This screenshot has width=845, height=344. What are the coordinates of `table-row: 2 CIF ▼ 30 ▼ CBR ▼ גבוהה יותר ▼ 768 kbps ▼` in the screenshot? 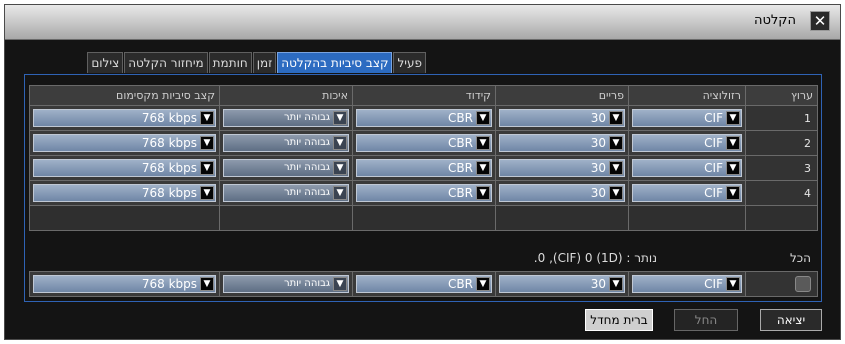 It's located at (423, 143).